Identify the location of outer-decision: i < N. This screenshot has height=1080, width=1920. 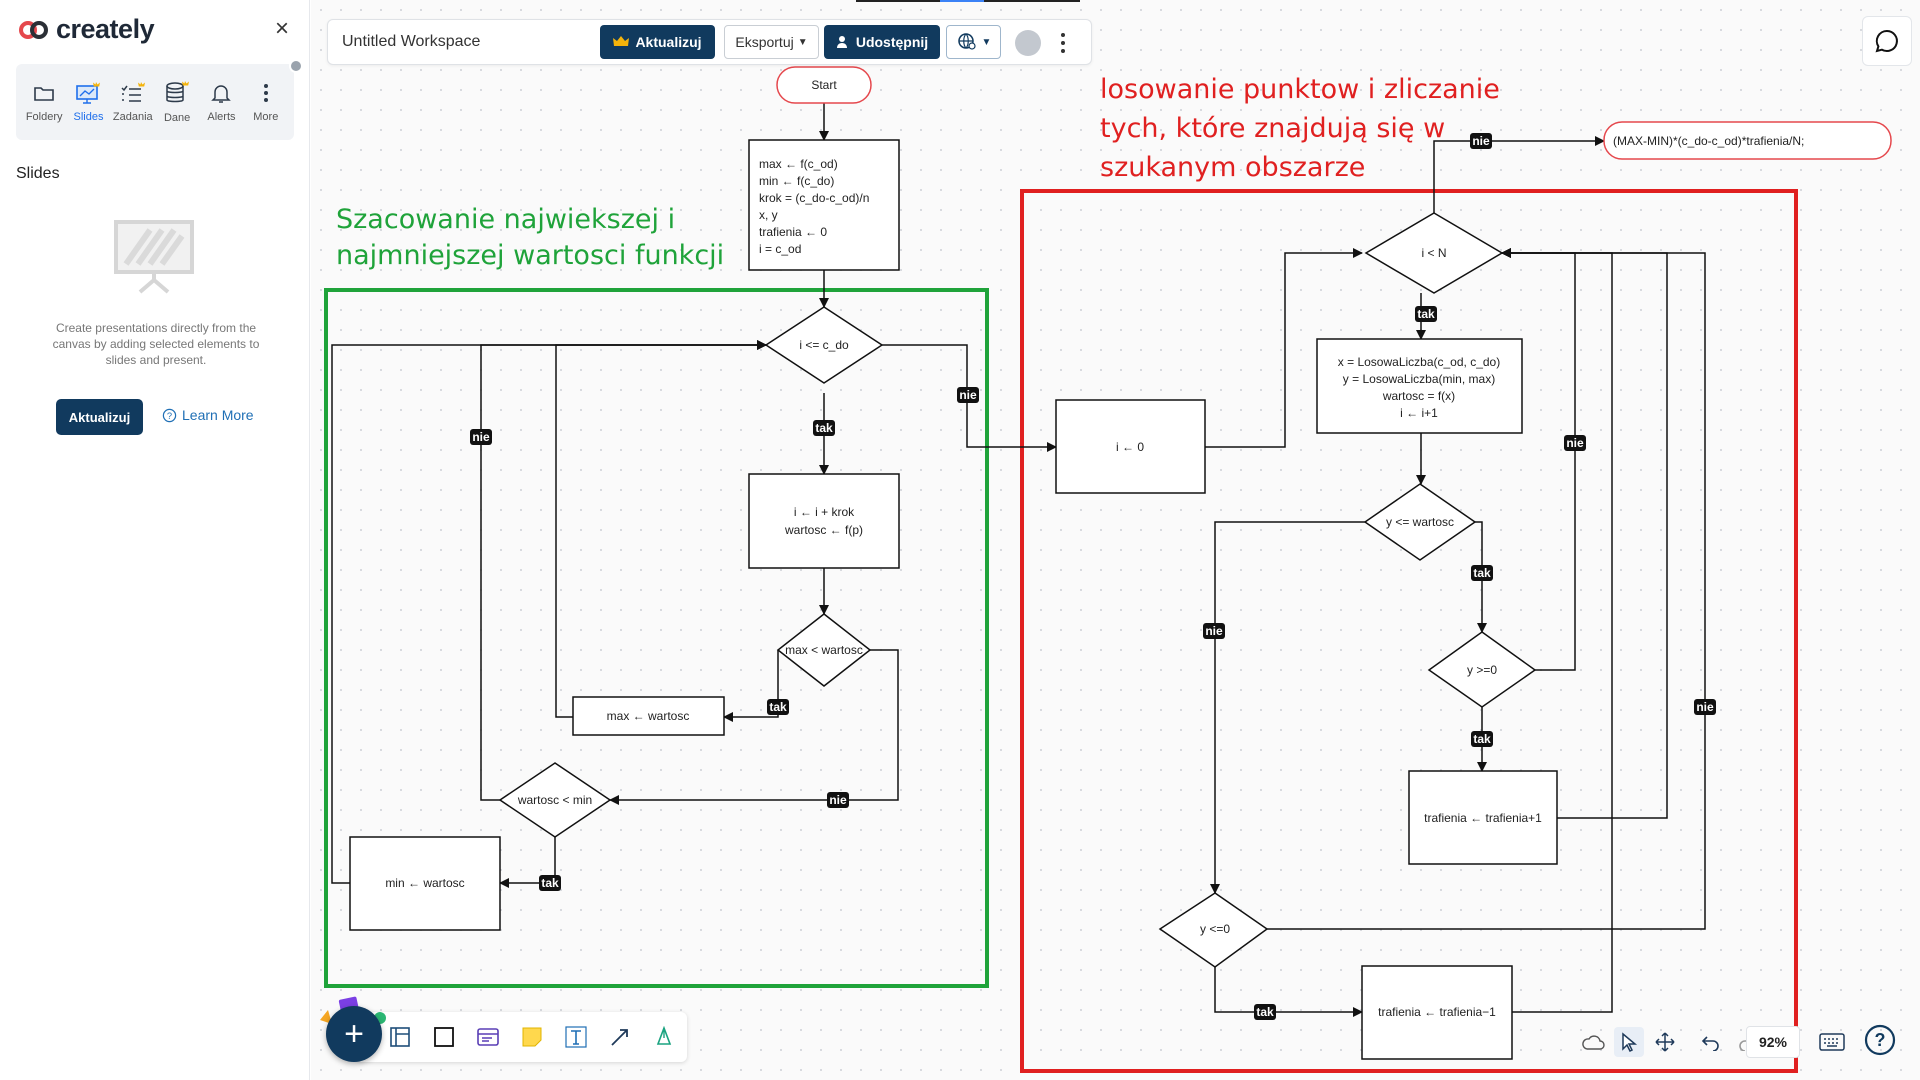
(1434, 253).